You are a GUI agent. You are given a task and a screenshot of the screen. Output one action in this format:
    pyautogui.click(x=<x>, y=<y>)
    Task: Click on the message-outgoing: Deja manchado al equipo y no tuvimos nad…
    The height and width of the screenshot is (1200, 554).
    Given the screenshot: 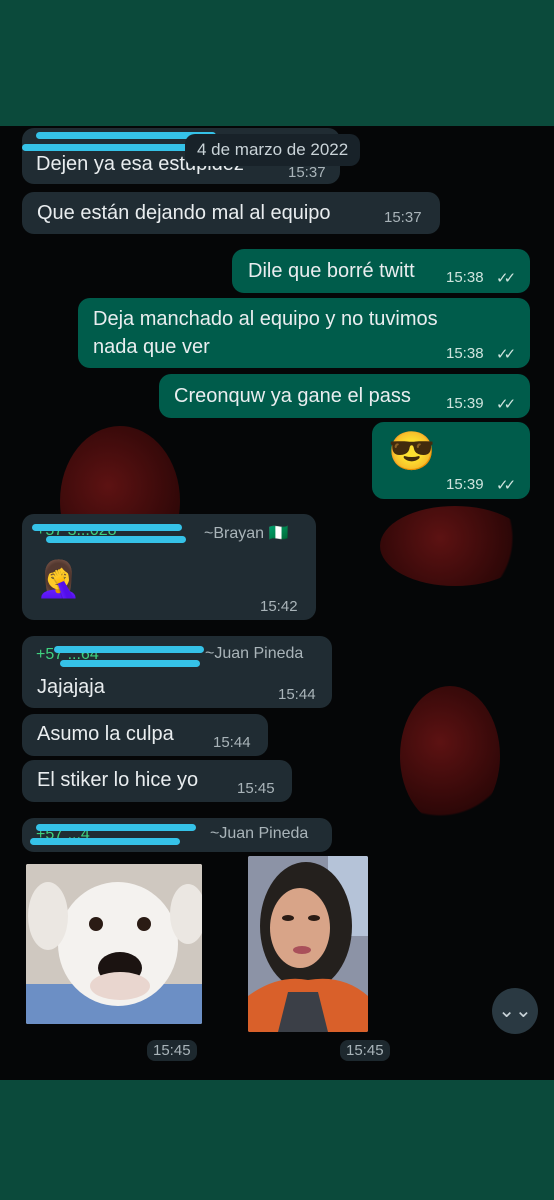 What is the action you would take?
    pyautogui.click(x=304, y=333)
    